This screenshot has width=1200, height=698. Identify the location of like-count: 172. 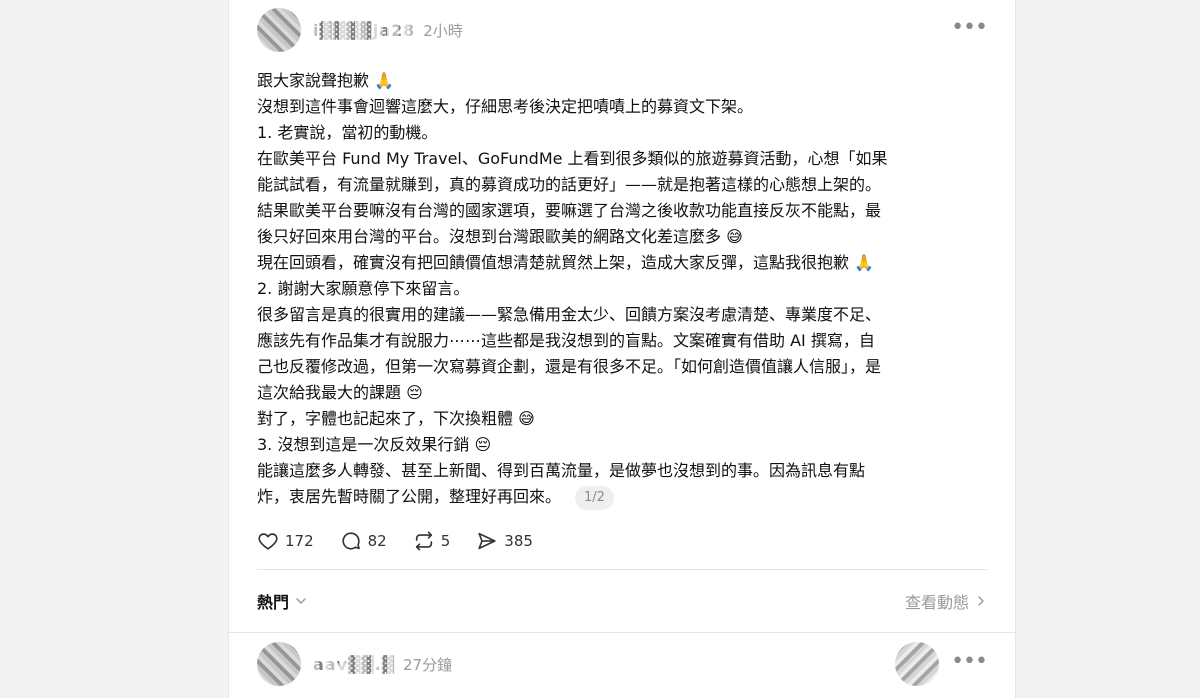
(299, 541).